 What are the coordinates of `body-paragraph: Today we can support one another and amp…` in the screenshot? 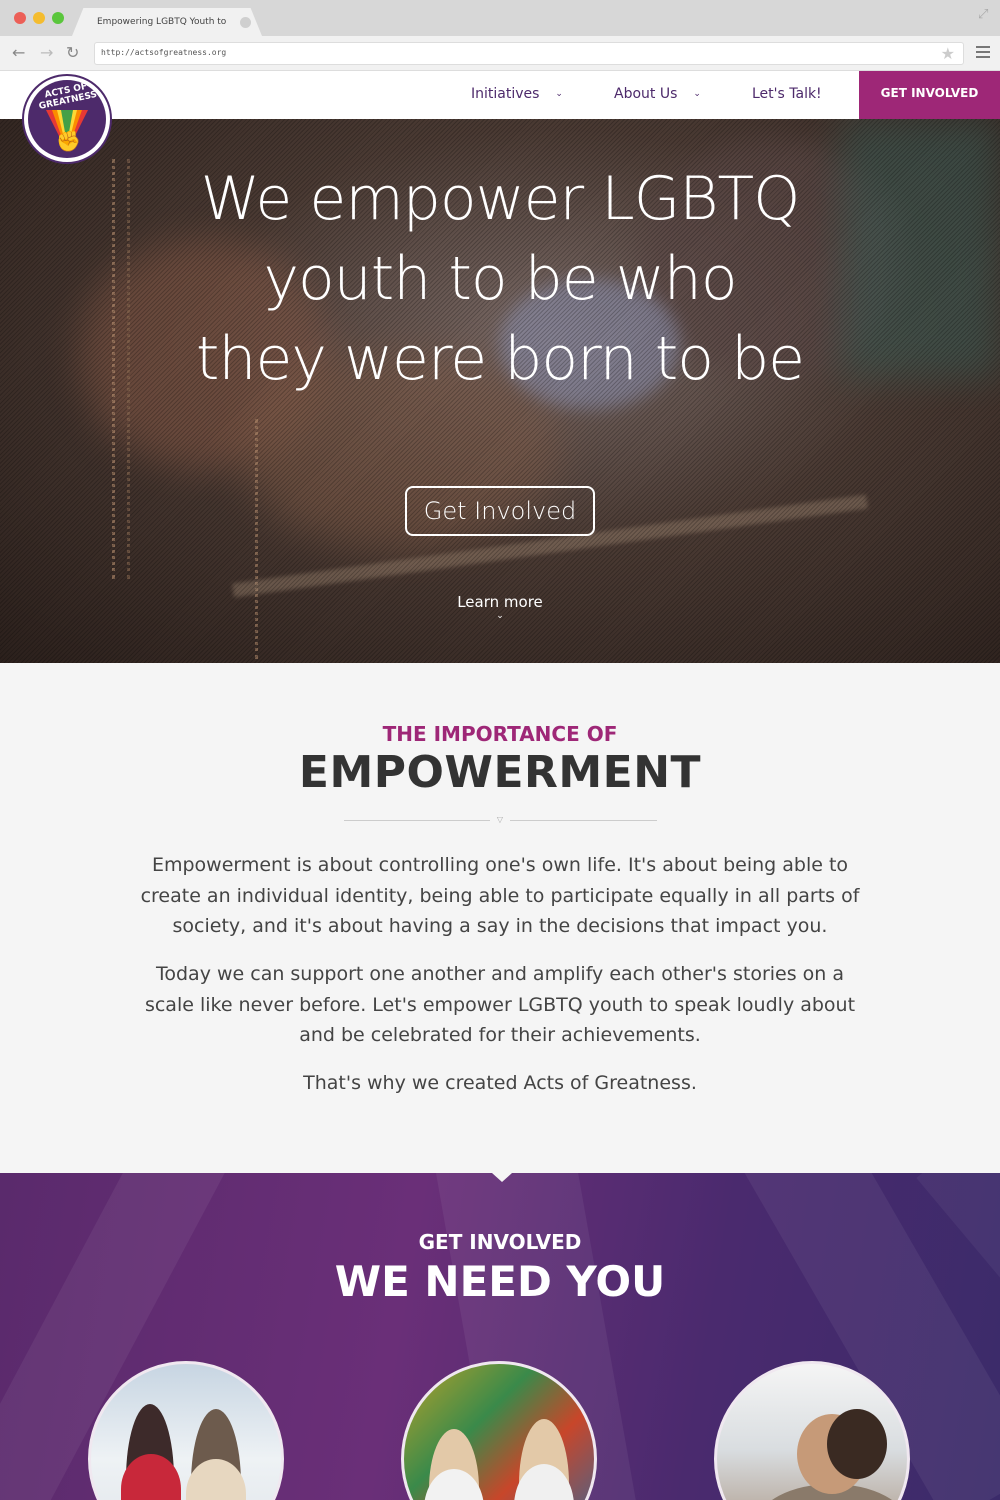 It's located at (500, 1004).